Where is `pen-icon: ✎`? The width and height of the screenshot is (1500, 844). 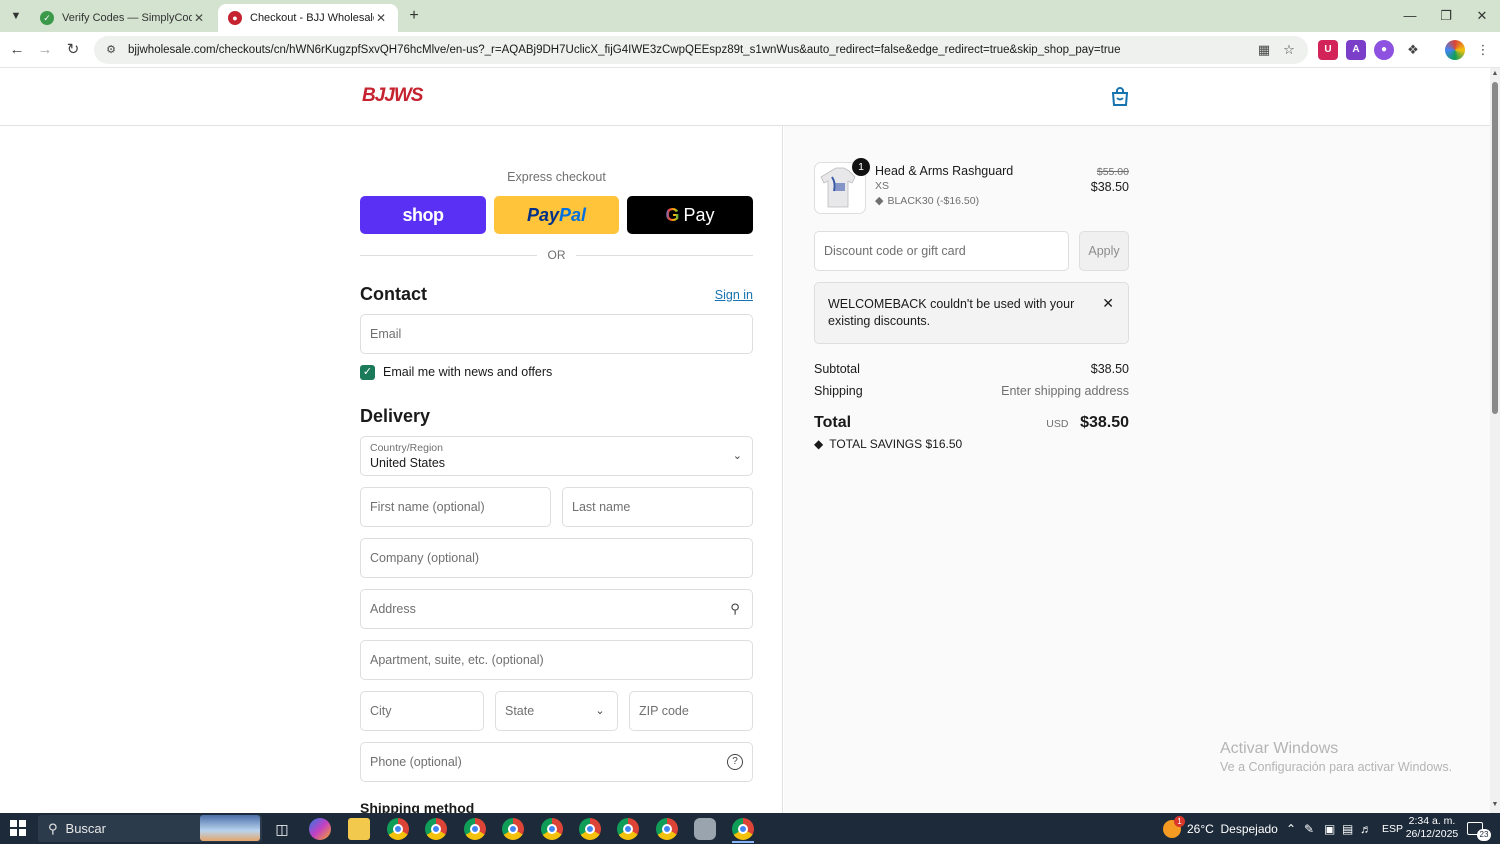
pen-icon: ✎ is located at coordinates (1309, 828).